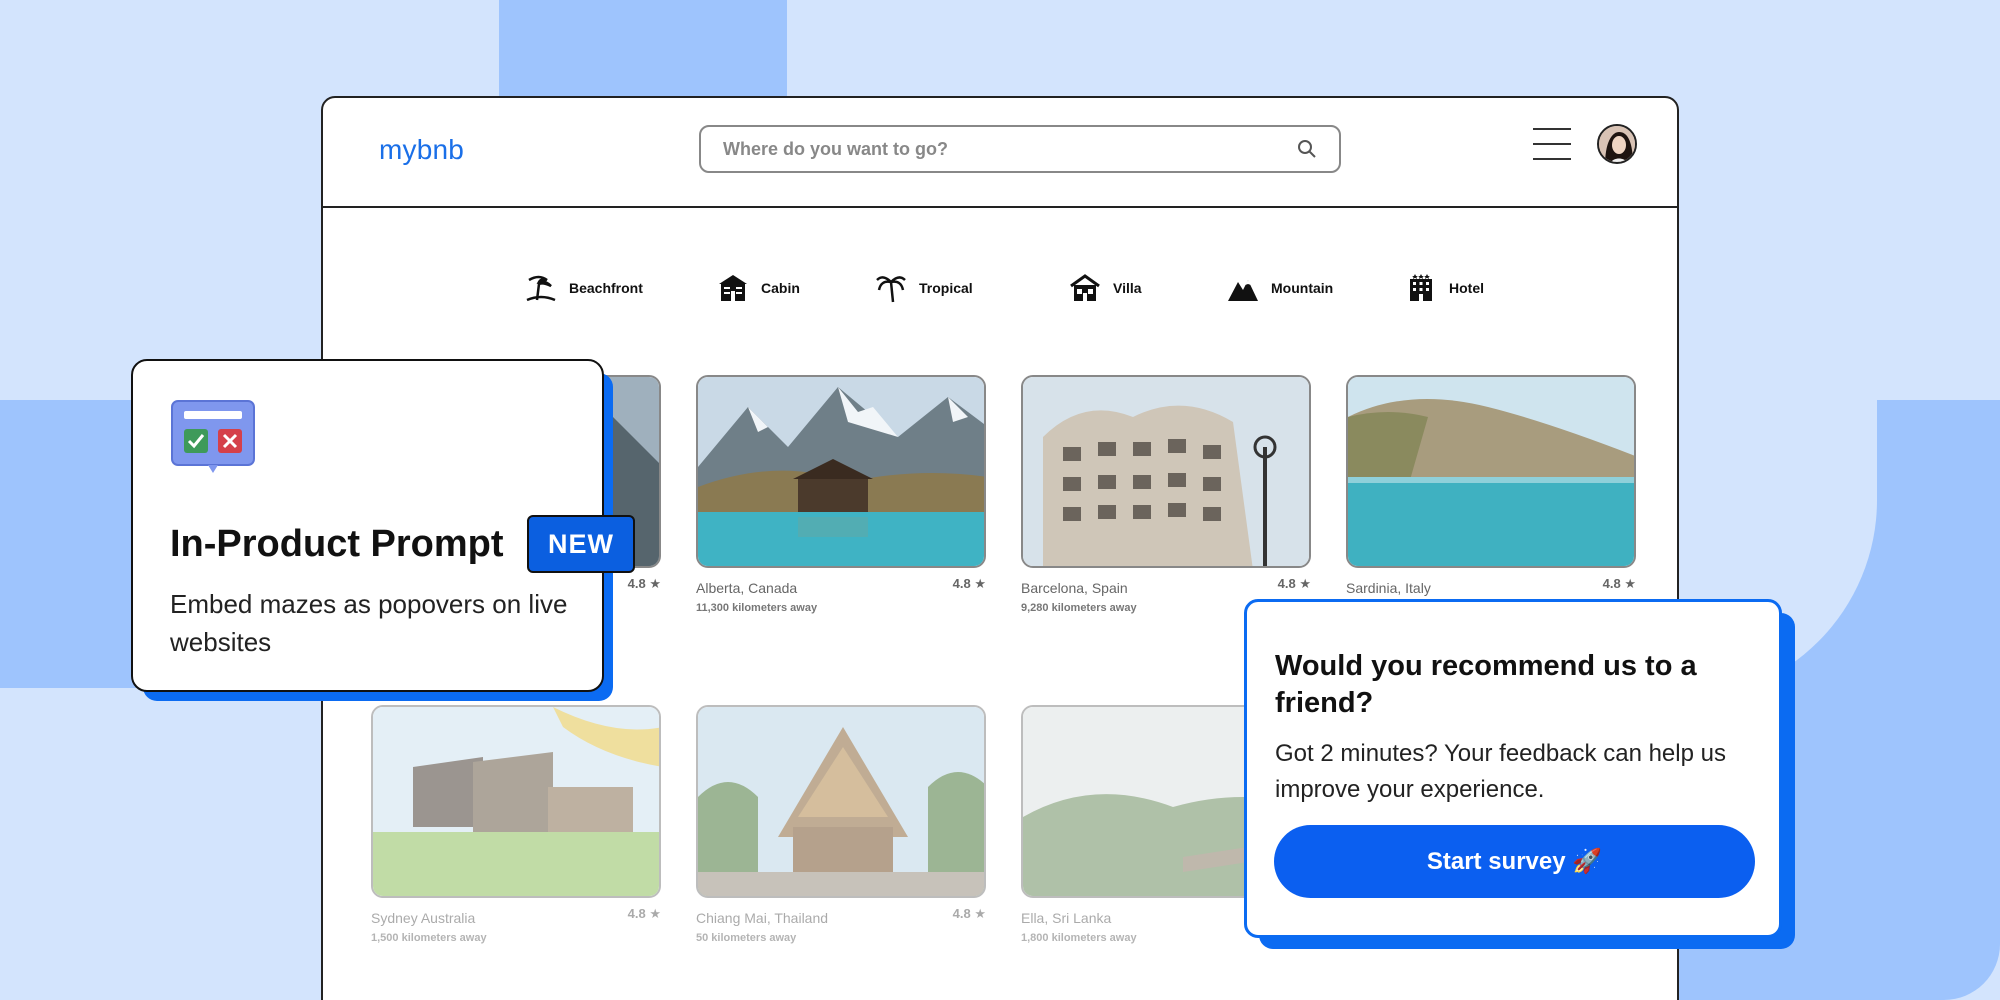  Describe the element at coordinates (70, 544) in the screenshot. I see `decor-block-left` at that location.